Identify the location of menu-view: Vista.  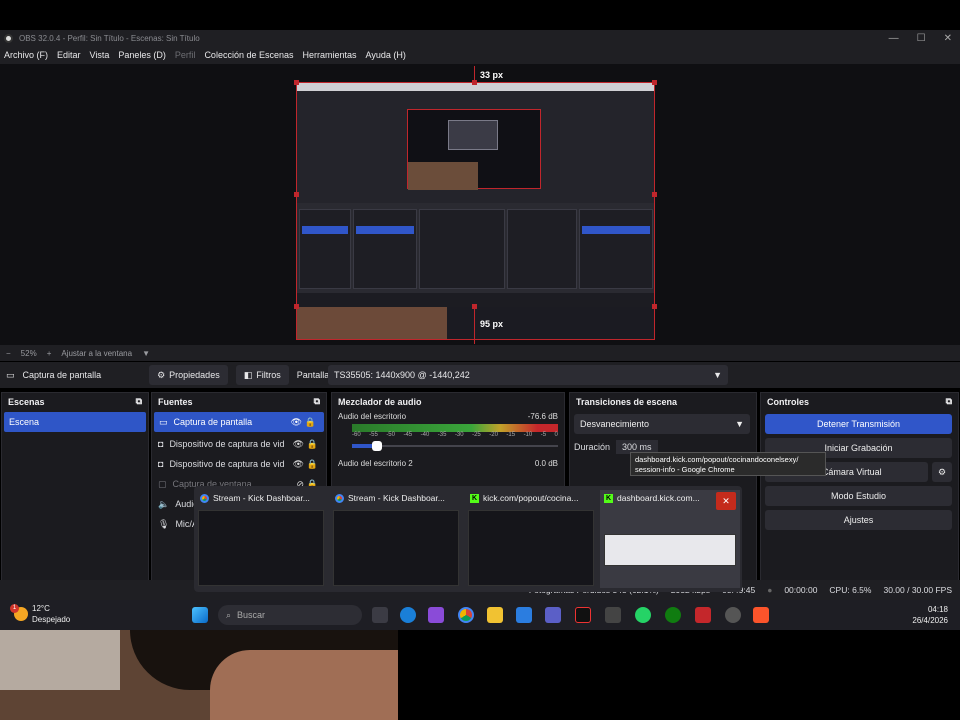
(100, 55).